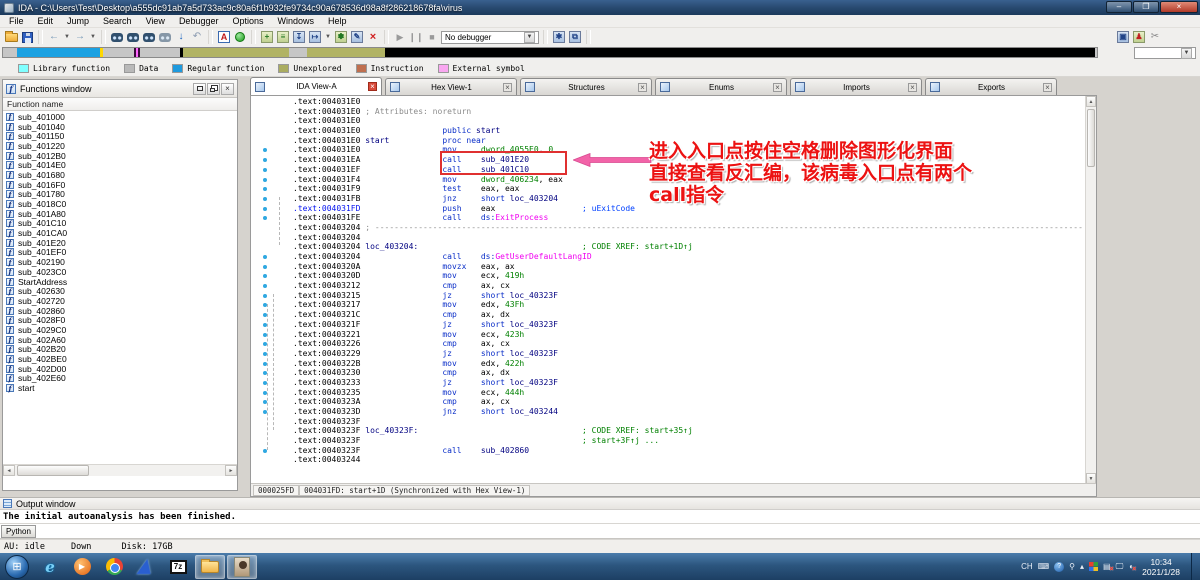 This screenshot has height=580, width=1200. What do you see at coordinates (120, 359) in the screenshot?
I see `function-list-item: f sub_402BE0` at bounding box center [120, 359].